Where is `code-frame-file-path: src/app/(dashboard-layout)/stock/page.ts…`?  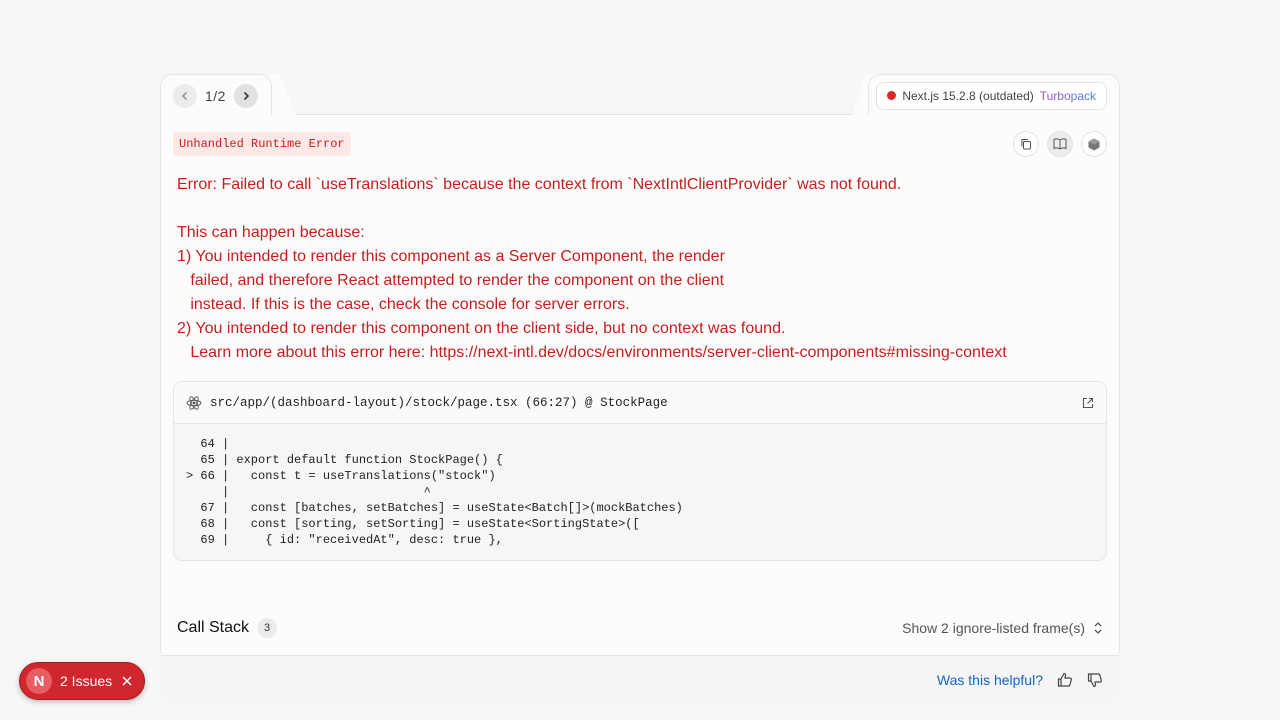
code-frame-file-path: src/app/(dashboard-layout)/stock/page.ts… is located at coordinates (439, 402).